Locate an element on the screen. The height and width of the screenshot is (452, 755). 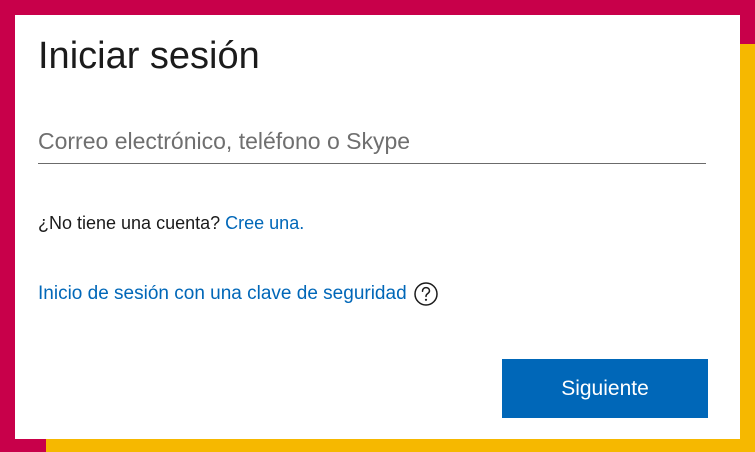
email-field is located at coordinates (372, 141).